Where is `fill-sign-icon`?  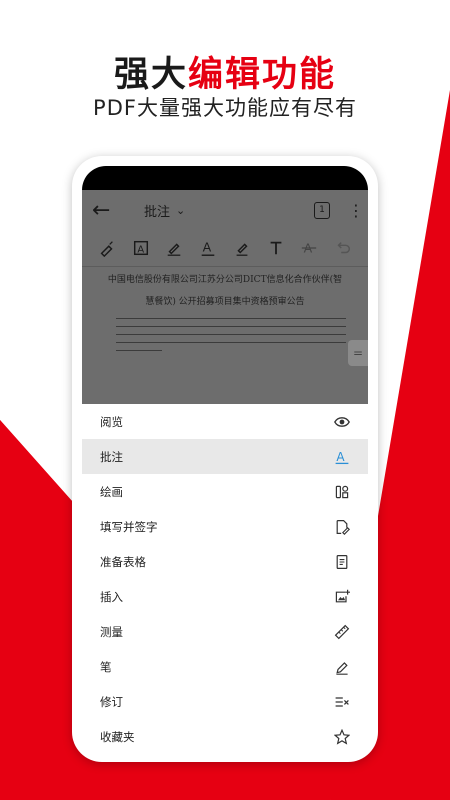 fill-sign-icon is located at coordinates (342, 527).